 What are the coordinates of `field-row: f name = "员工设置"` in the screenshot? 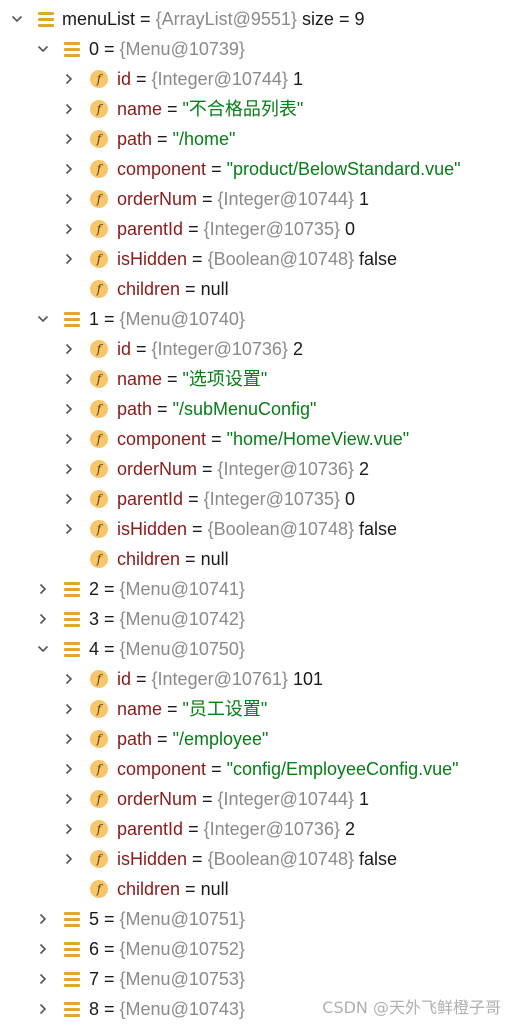 It's located at (258, 709).